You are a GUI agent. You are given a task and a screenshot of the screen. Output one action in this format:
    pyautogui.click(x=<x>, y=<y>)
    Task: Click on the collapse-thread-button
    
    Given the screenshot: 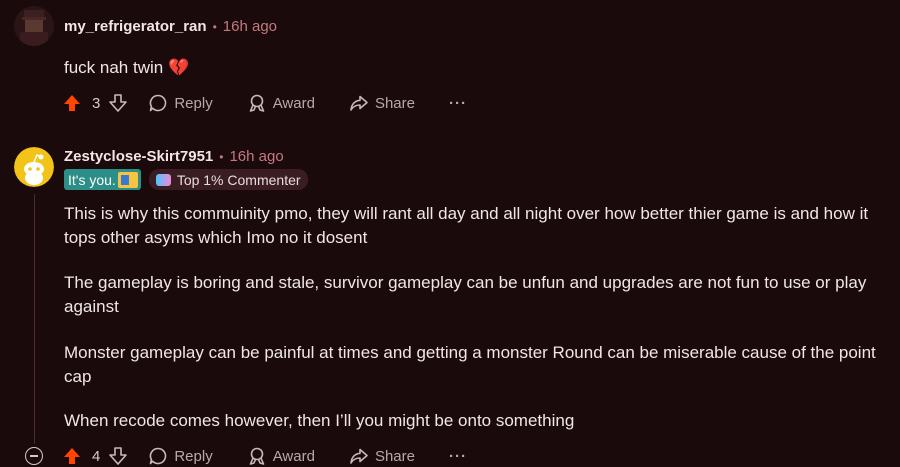 What is the action you would take?
    pyautogui.click(x=34, y=456)
    